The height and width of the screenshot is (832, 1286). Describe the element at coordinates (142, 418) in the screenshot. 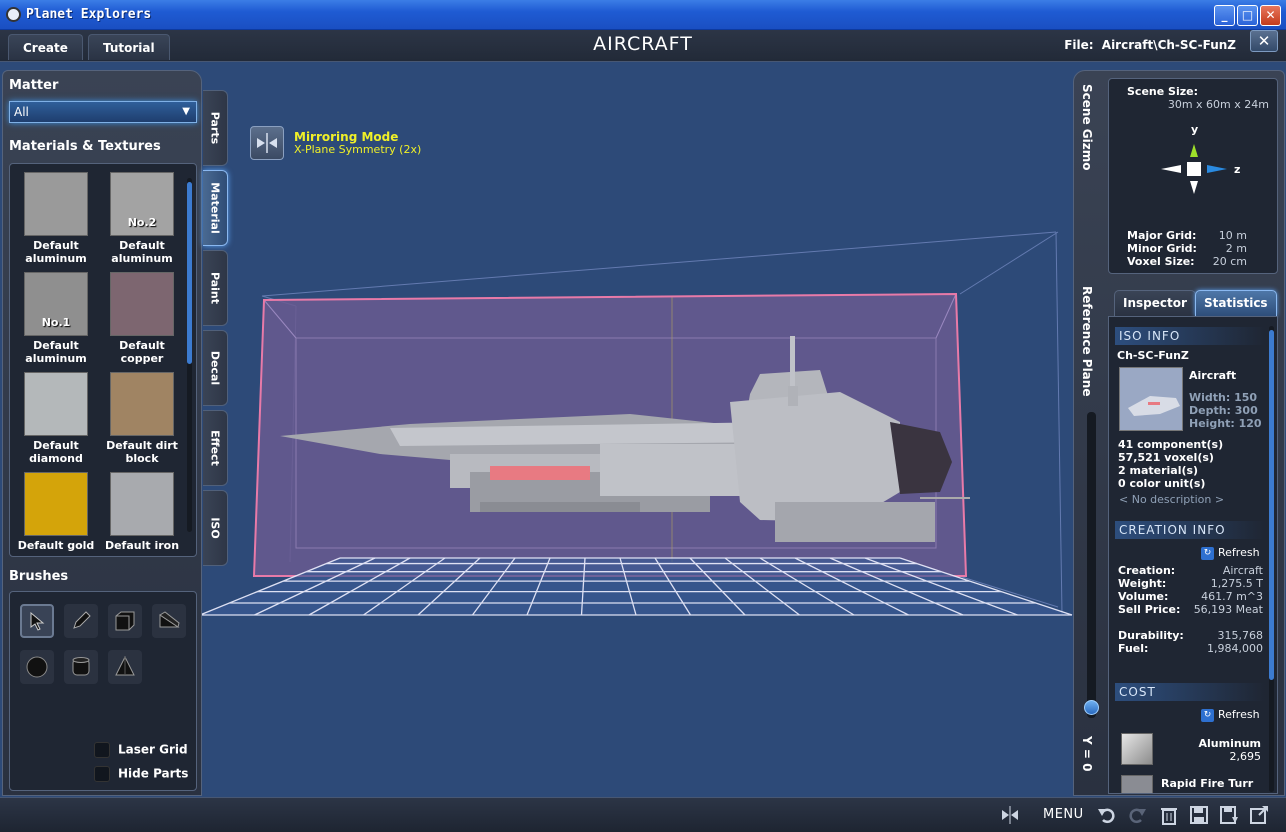

I see `material-item: Default dirt block` at that location.